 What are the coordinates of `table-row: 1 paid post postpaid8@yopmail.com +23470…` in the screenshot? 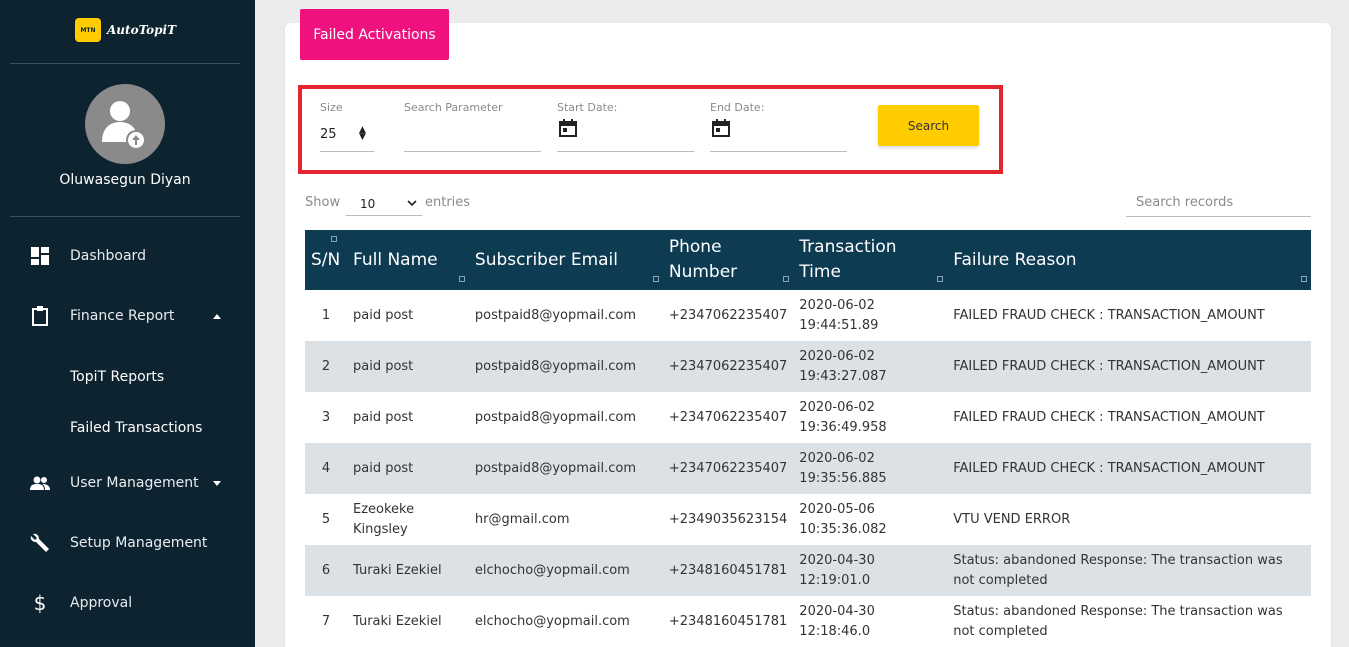 It's located at (808, 315).